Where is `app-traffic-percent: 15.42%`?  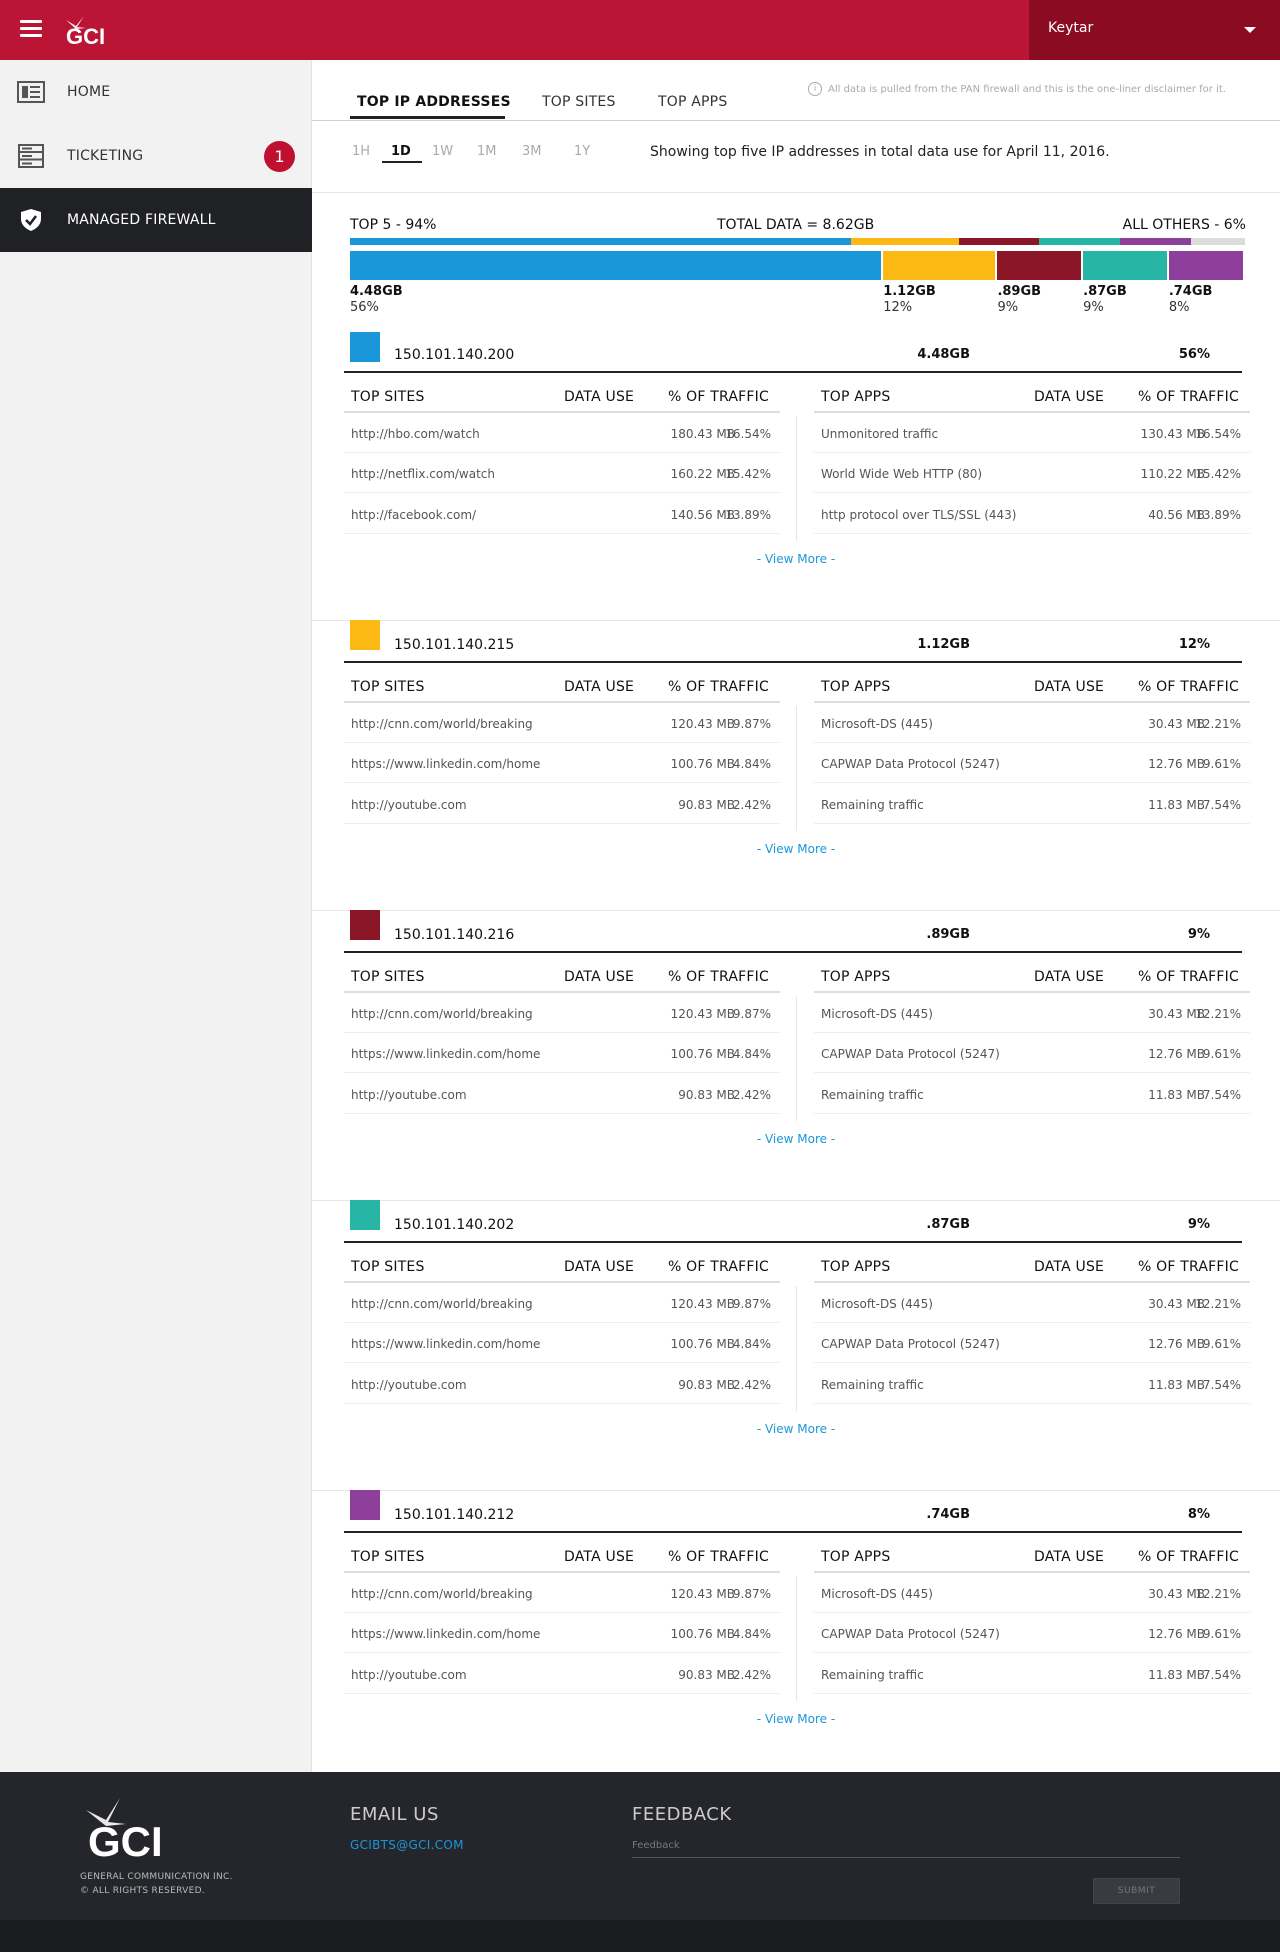
app-traffic-percent: 15.42% is located at coordinates (1218, 474).